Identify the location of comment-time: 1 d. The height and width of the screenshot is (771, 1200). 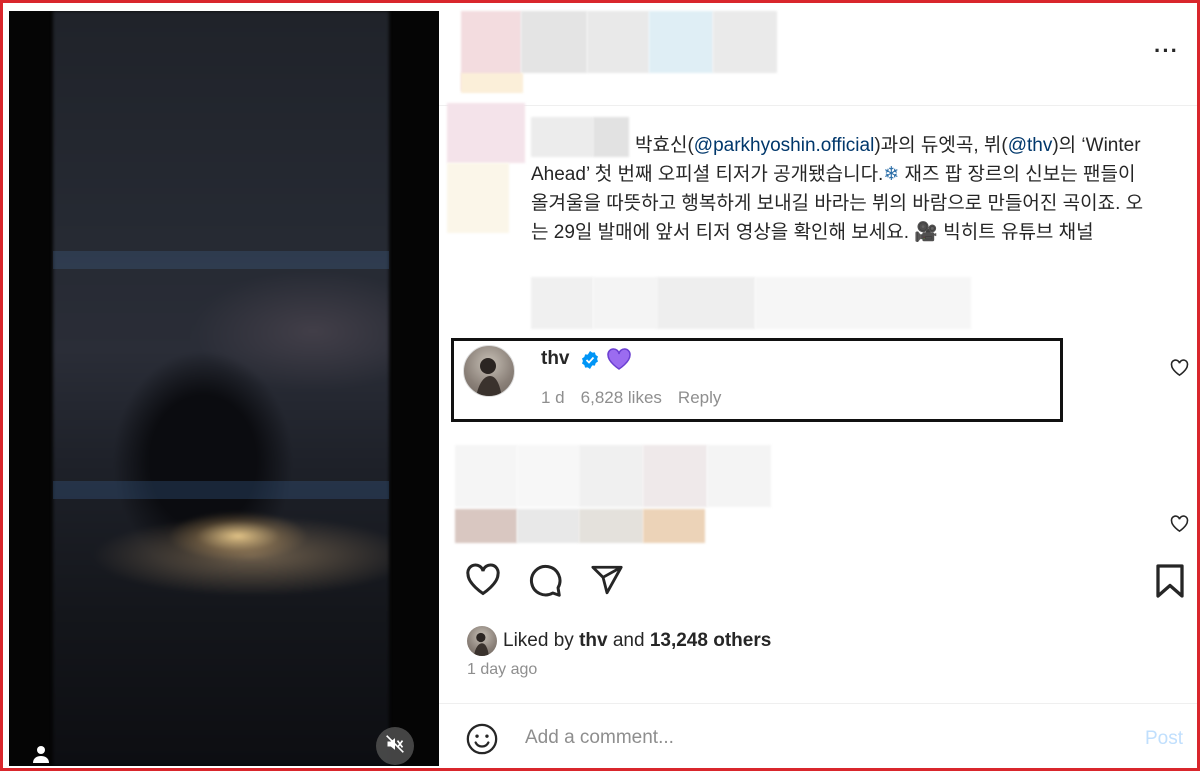
(553, 397).